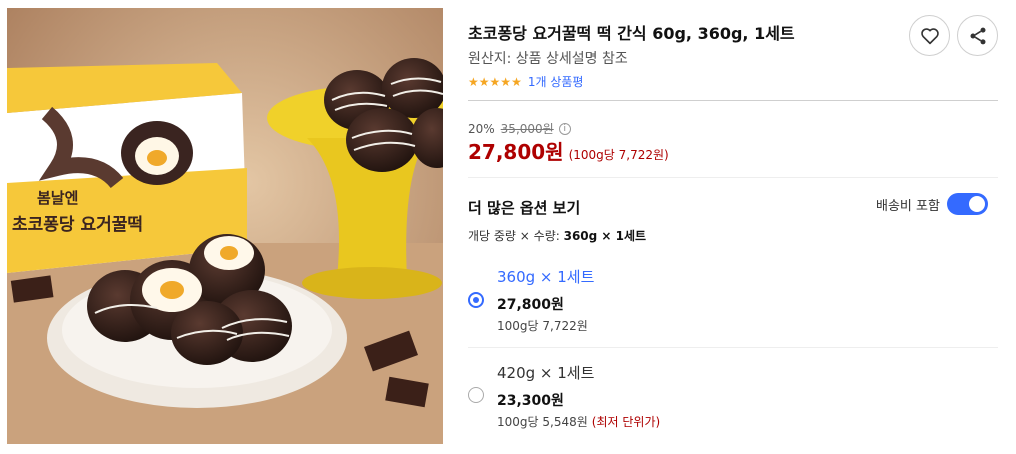 This screenshot has height=454, width=1016. What do you see at coordinates (542, 326) in the screenshot?
I see `option-unit-price: 100g당 7,722원` at bounding box center [542, 326].